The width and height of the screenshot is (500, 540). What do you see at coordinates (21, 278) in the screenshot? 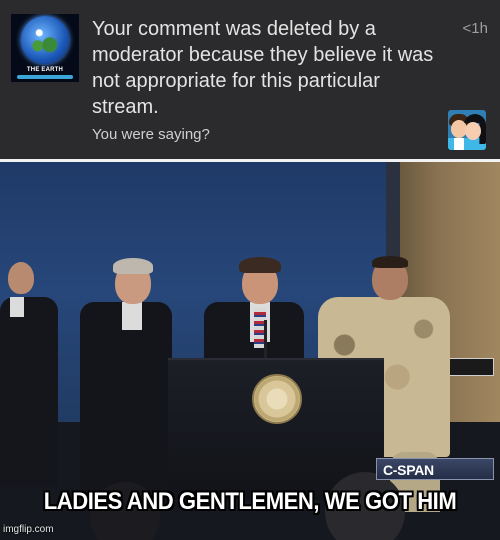
I see `person-left-head` at bounding box center [21, 278].